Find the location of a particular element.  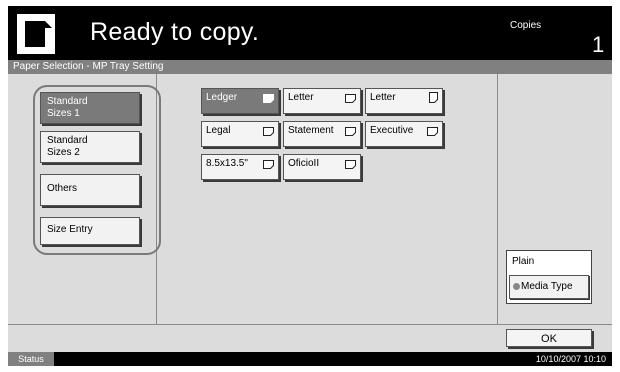

size-button-legal: Legal is located at coordinates (240, 134).